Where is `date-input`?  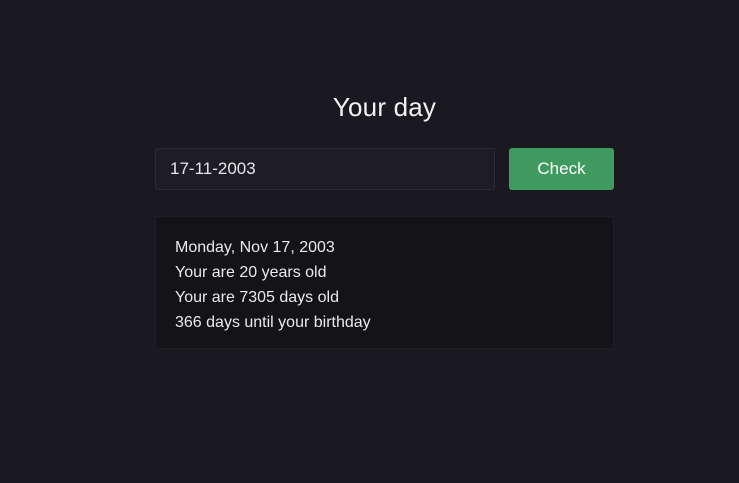 date-input is located at coordinates (325, 169).